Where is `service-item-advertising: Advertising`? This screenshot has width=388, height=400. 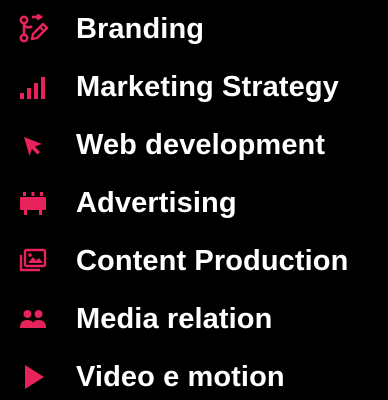 service-item-advertising: Advertising is located at coordinates (194, 206).